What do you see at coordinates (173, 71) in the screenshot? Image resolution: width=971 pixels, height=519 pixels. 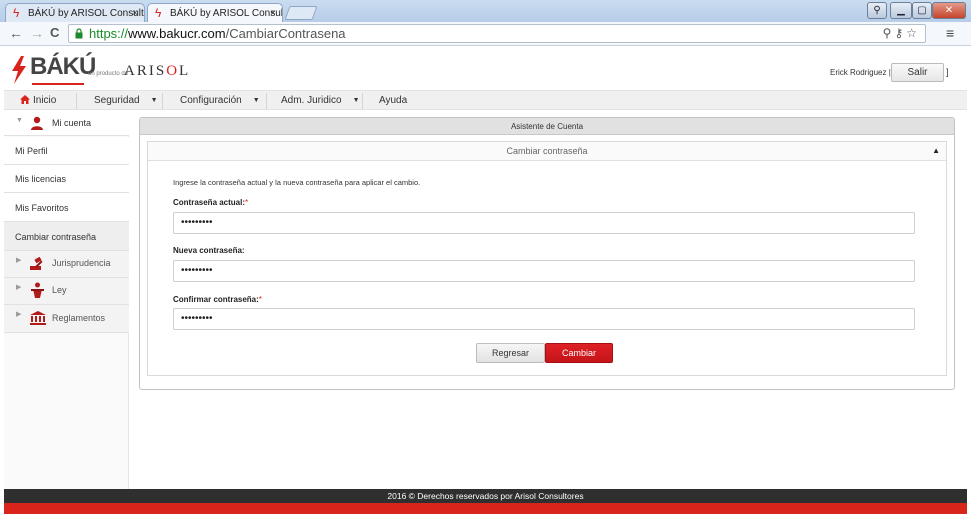 I see `brand-part: O` at bounding box center [173, 71].